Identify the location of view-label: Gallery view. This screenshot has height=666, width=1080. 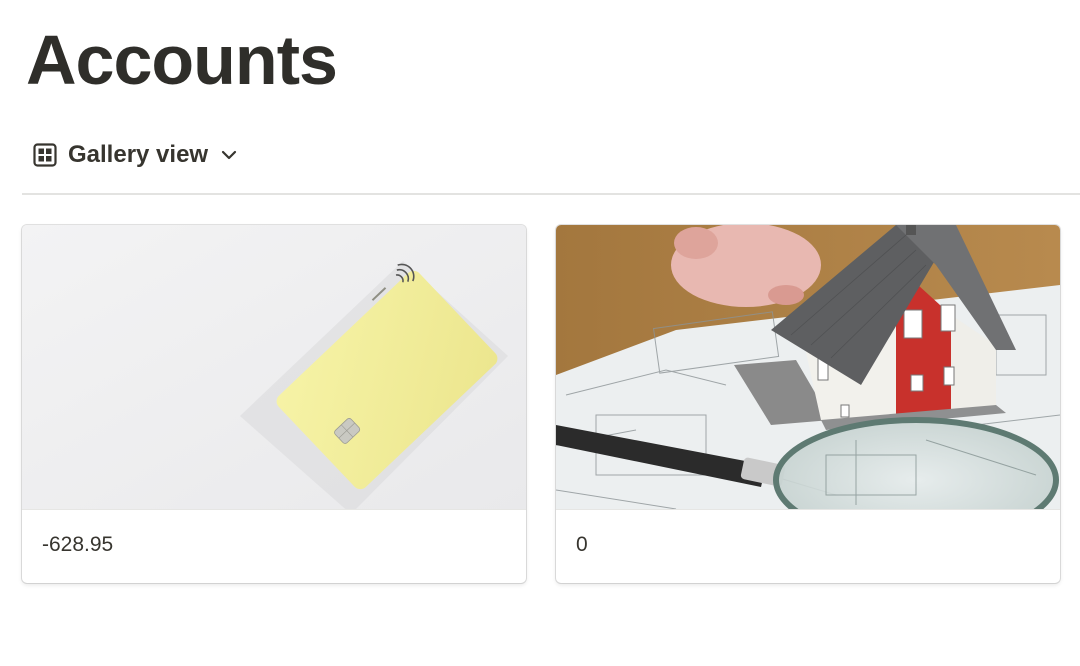
(138, 154).